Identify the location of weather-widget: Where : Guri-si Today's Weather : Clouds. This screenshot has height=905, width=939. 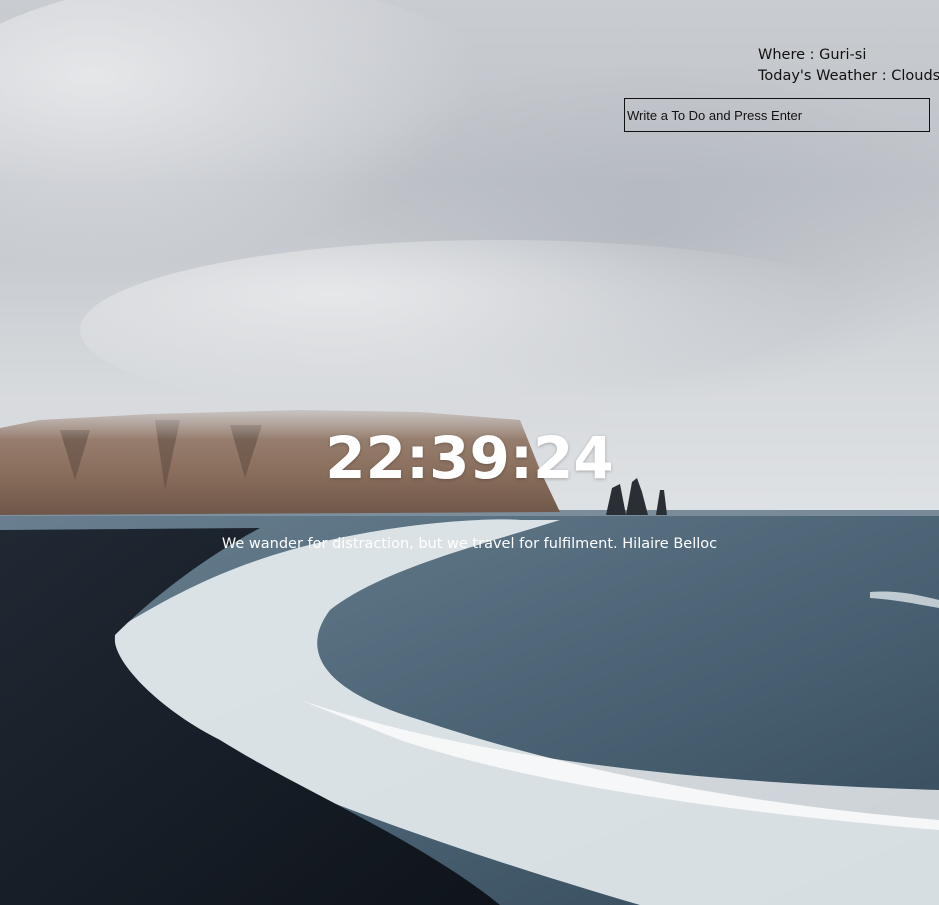
(848, 66).